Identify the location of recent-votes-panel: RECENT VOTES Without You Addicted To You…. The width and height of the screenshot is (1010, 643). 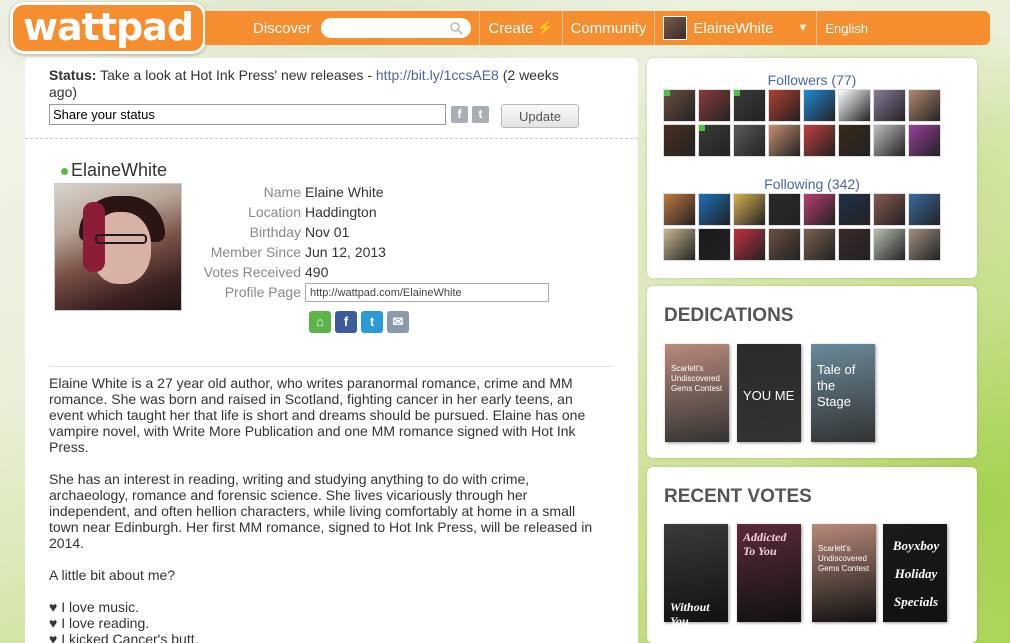
(812, 555).